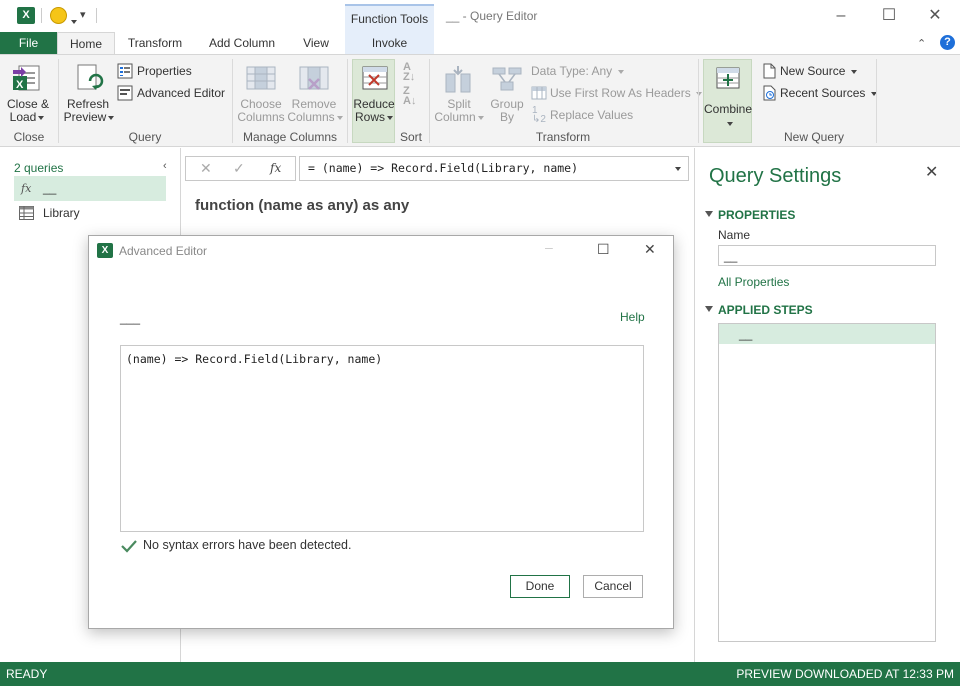 This screenshot has height=686, width=960. What do you see at coordinates (247, 545) in the screenshot?
I see `syntax-status: No syntax errors have been detected.` at bounding box center [247, 545].